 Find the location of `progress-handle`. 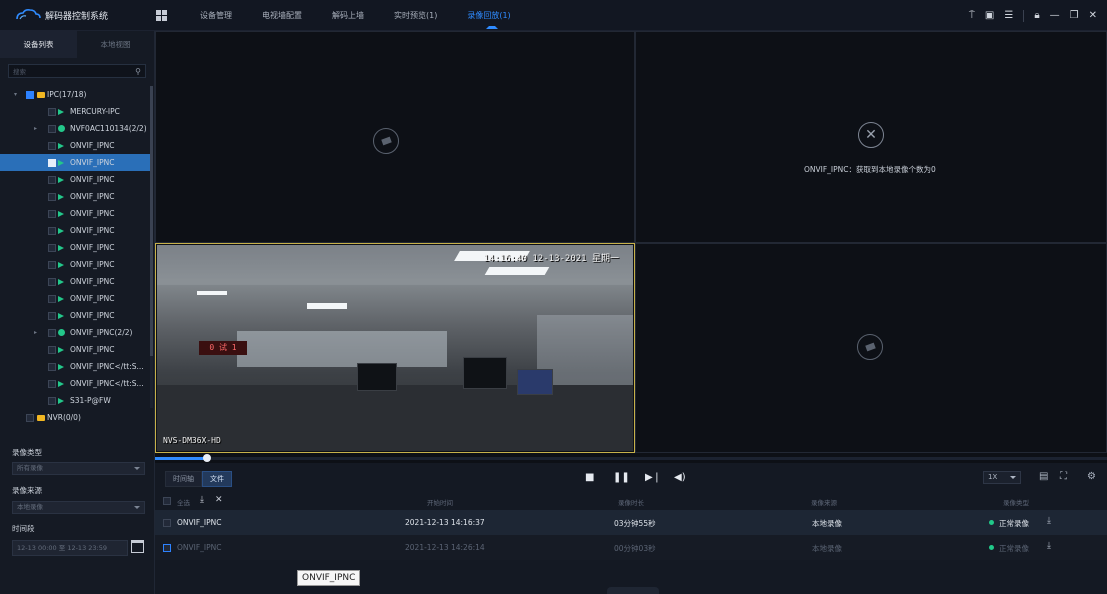

progress-handle is located at coordinates (207, 458).